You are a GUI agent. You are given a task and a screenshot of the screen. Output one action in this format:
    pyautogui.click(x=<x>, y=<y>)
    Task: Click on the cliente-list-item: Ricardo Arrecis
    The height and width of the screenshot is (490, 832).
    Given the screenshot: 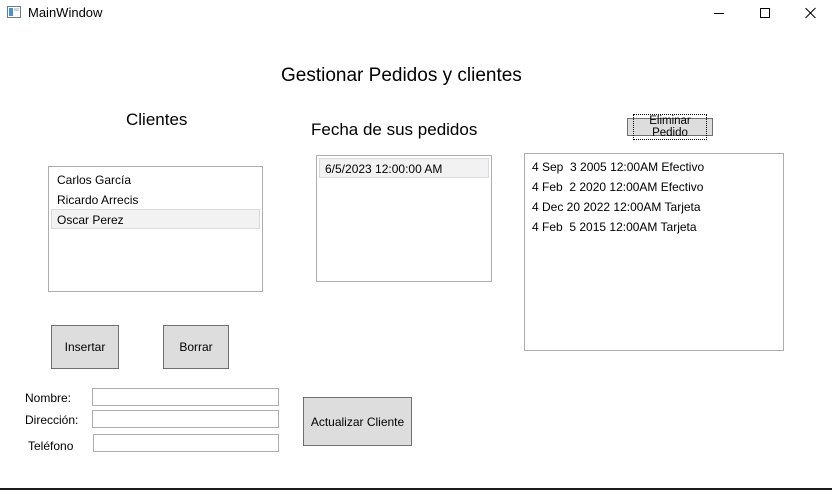 What is the action you would take?
    pyautogui.click(x=155, y=199)
    